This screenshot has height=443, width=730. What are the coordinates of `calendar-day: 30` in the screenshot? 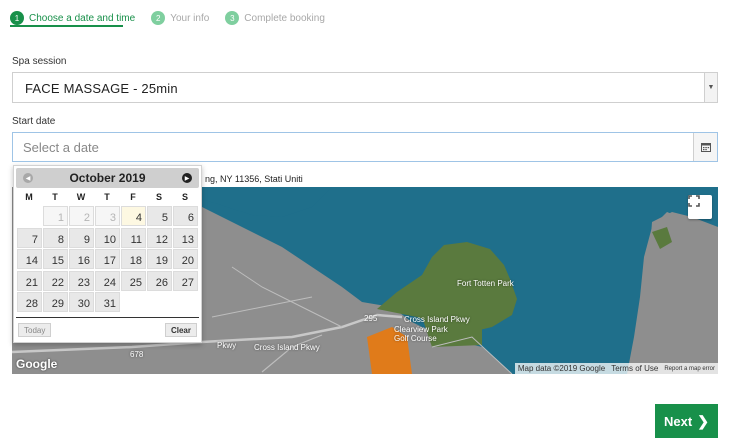 It's located at (81, 302).